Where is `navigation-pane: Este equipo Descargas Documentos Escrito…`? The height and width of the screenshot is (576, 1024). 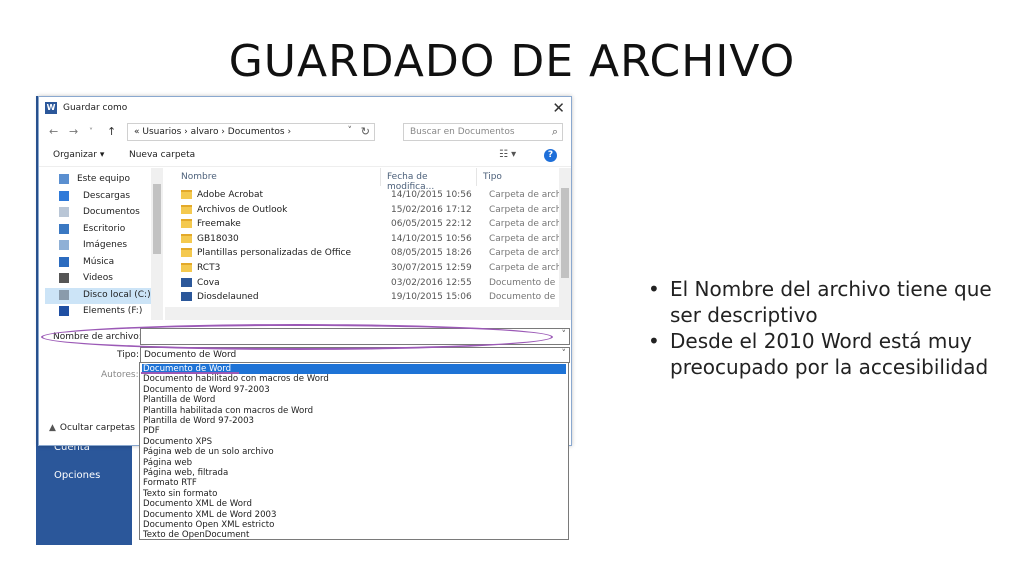
navigation-pane: Este equipo Descargas Documentos Escrito… is located at coordinates (97, 244).